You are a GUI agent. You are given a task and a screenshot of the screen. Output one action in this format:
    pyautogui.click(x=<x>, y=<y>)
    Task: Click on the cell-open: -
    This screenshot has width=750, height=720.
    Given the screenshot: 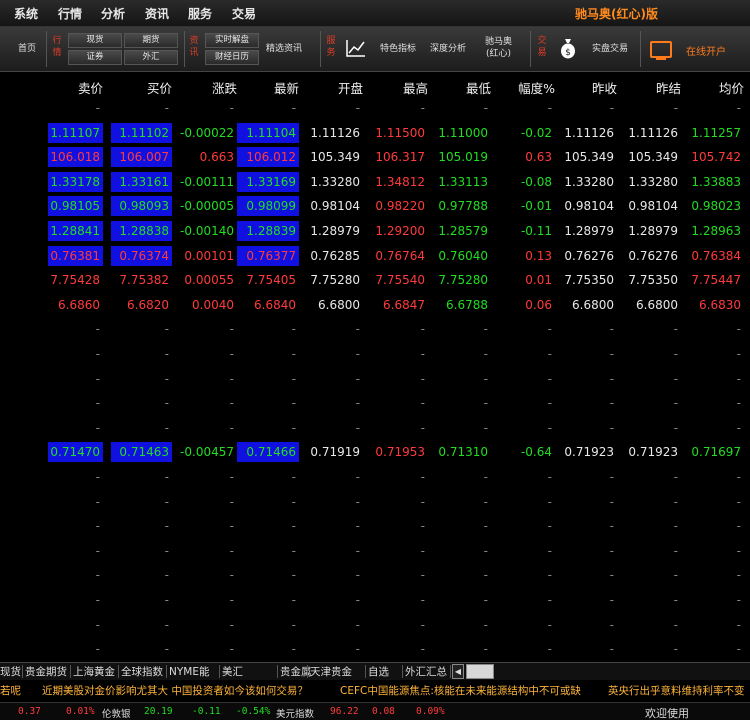 What is the action you would take?
    pyautogui.click(x=357, y=427)
    